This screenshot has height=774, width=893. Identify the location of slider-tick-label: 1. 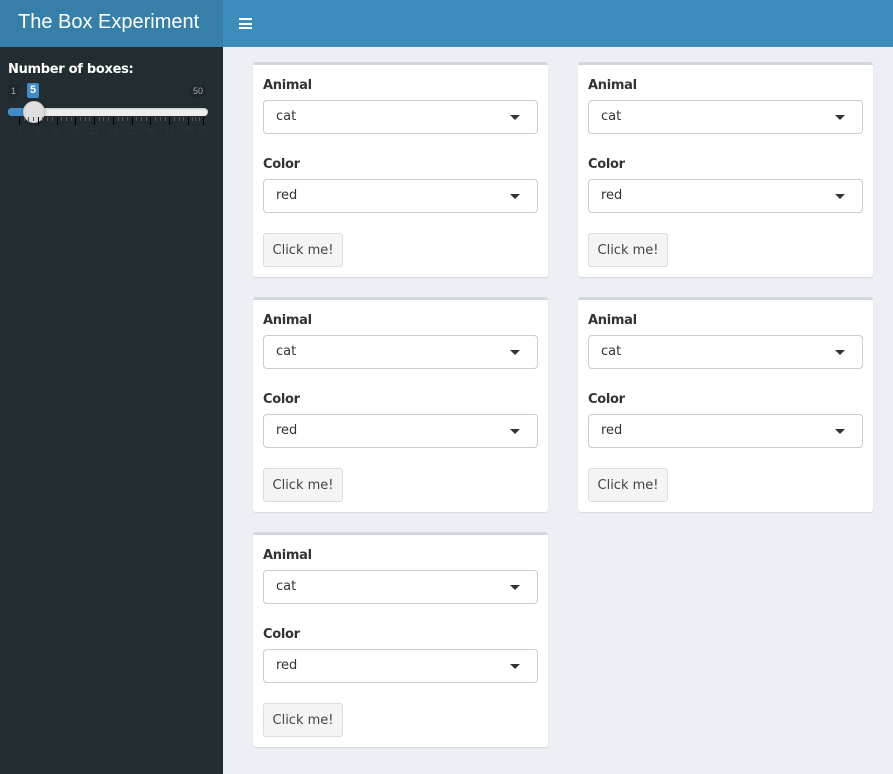
(19, 131).